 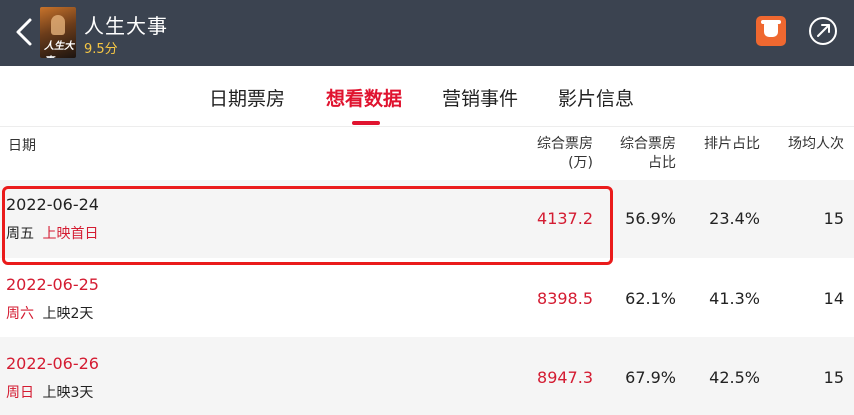 I want to click on row-release-day: 上映首日, so click(x=70, y=234).